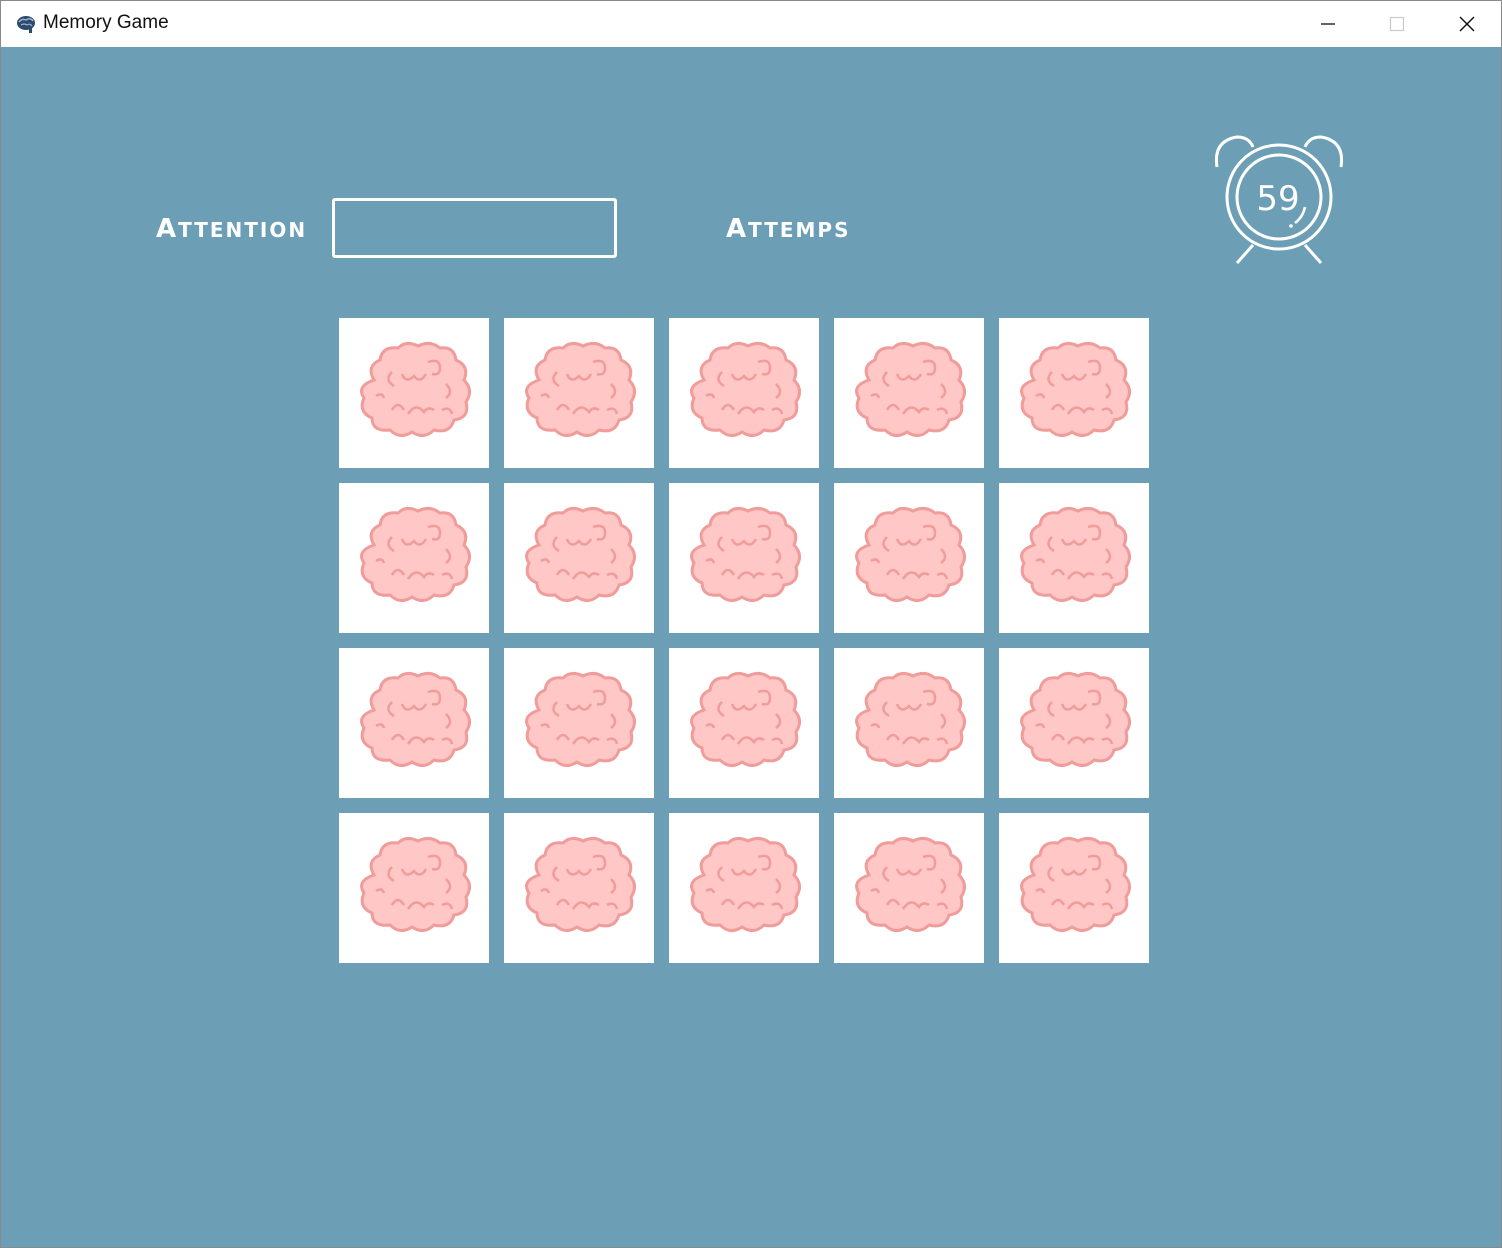 The width and height of the screenshot is (1502, 1248). I want to click on timer-value: 59, so click(1278, 199).